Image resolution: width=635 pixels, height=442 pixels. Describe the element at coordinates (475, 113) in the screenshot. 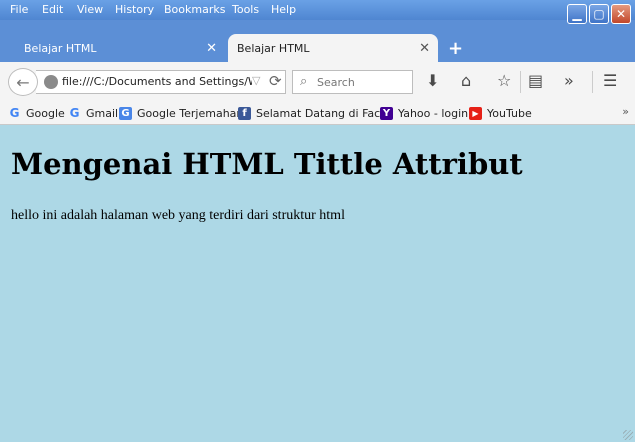

I see `youtube-icon: ▶` at that location.